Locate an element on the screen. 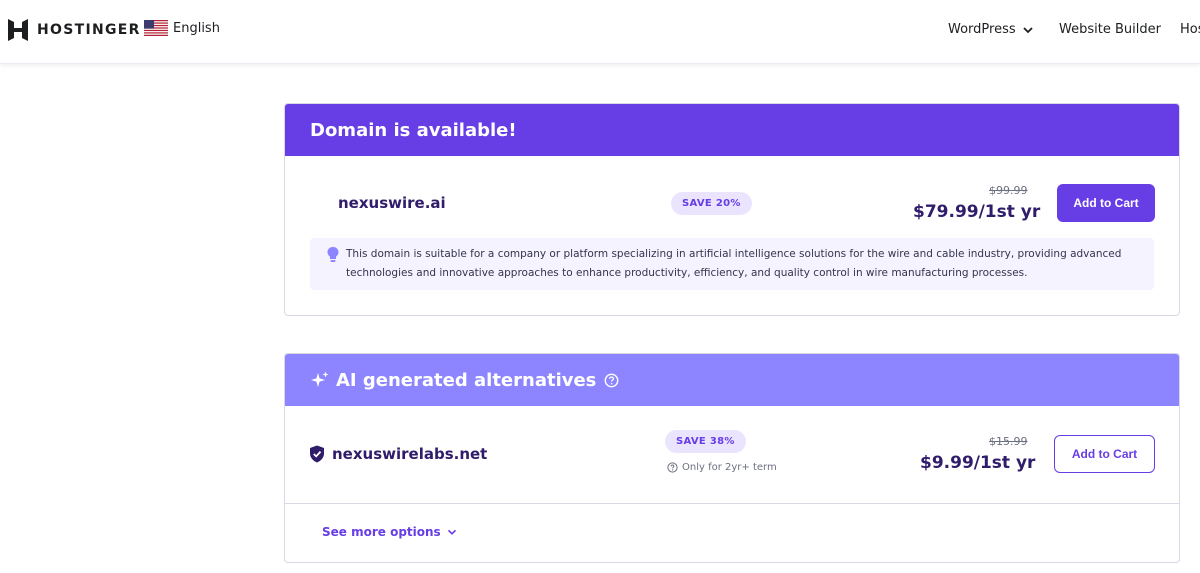  term-note: Only for 2yr+ term is located at coordinates (722, 467).